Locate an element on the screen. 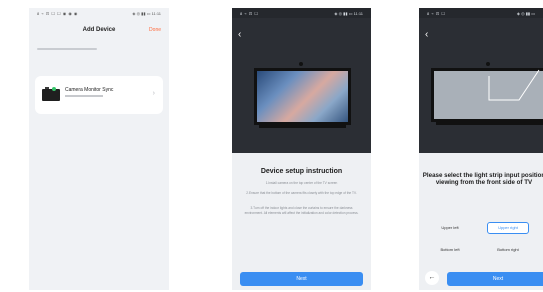 The height and width of the screenshot is (292, 543). device-status-dot is located at coordinates (54, 89).